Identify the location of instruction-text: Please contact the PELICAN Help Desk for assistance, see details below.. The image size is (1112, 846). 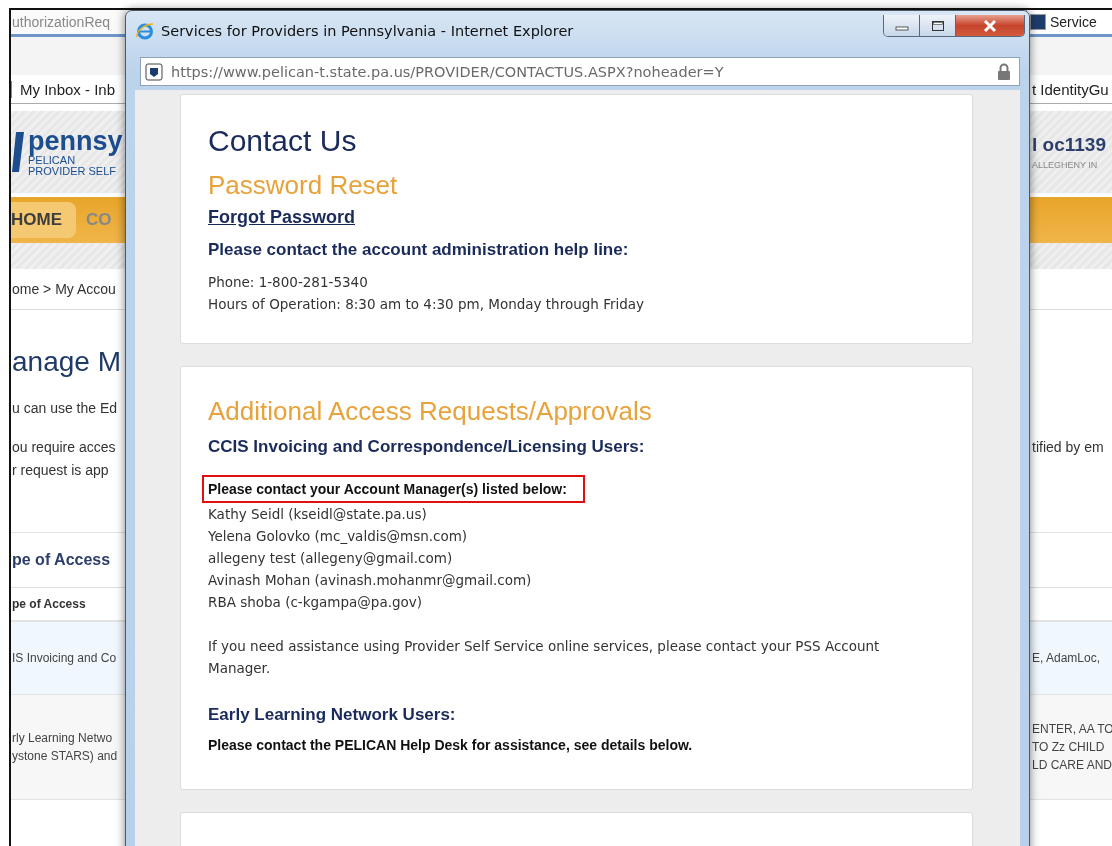
(450, 745).